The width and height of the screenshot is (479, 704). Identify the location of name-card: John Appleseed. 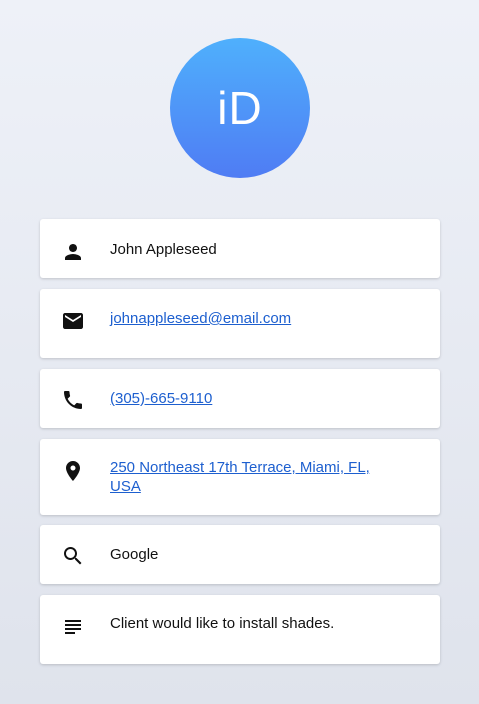
(240, 248).